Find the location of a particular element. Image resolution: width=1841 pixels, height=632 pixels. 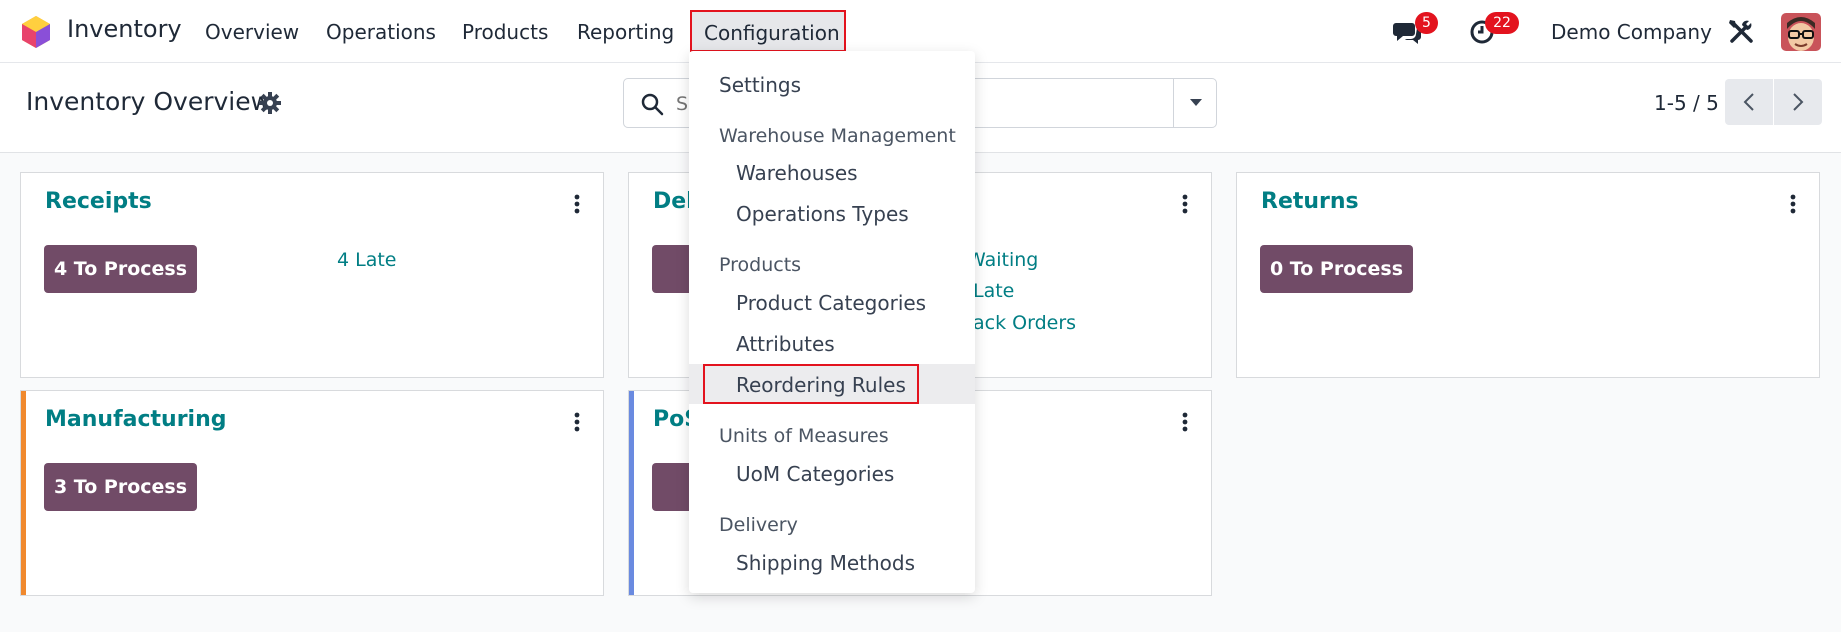

pager-next-button is located at coordinates (1798, 102).